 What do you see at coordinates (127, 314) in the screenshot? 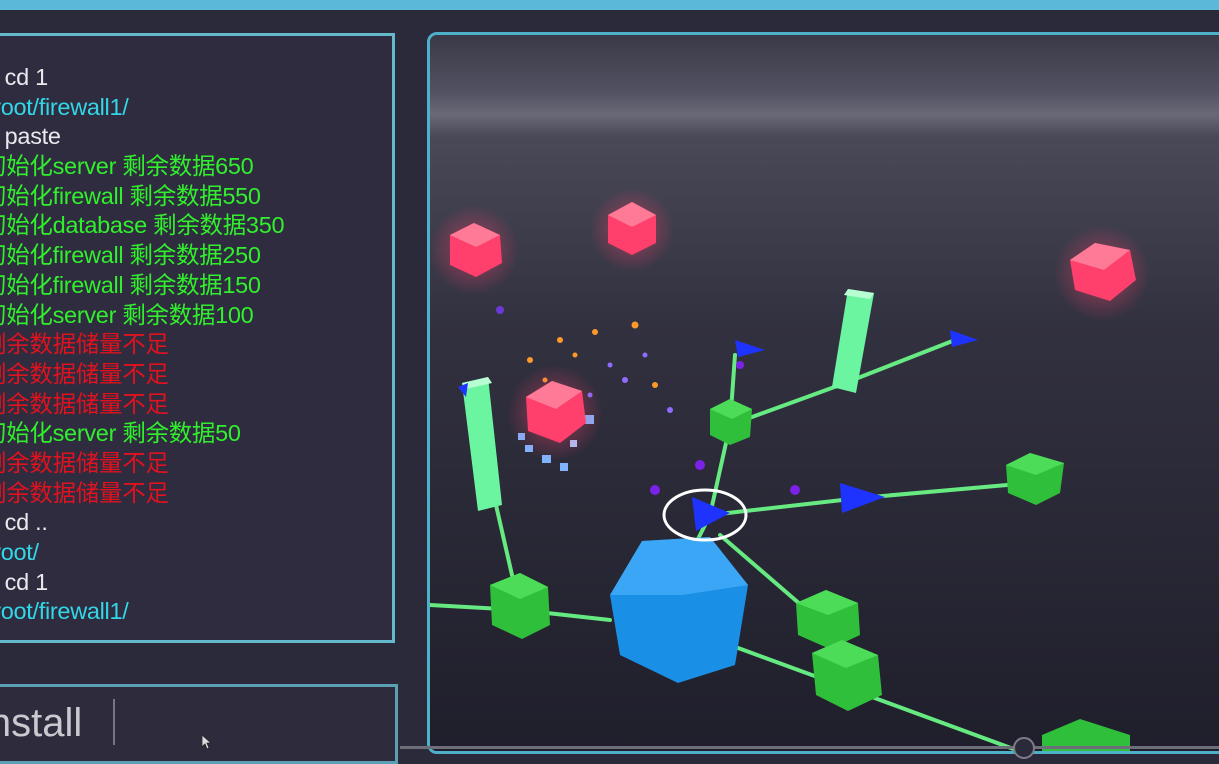
I see `terminal-line-ok: 初始化server 剩余数据100` at bounding box center [127, 314].